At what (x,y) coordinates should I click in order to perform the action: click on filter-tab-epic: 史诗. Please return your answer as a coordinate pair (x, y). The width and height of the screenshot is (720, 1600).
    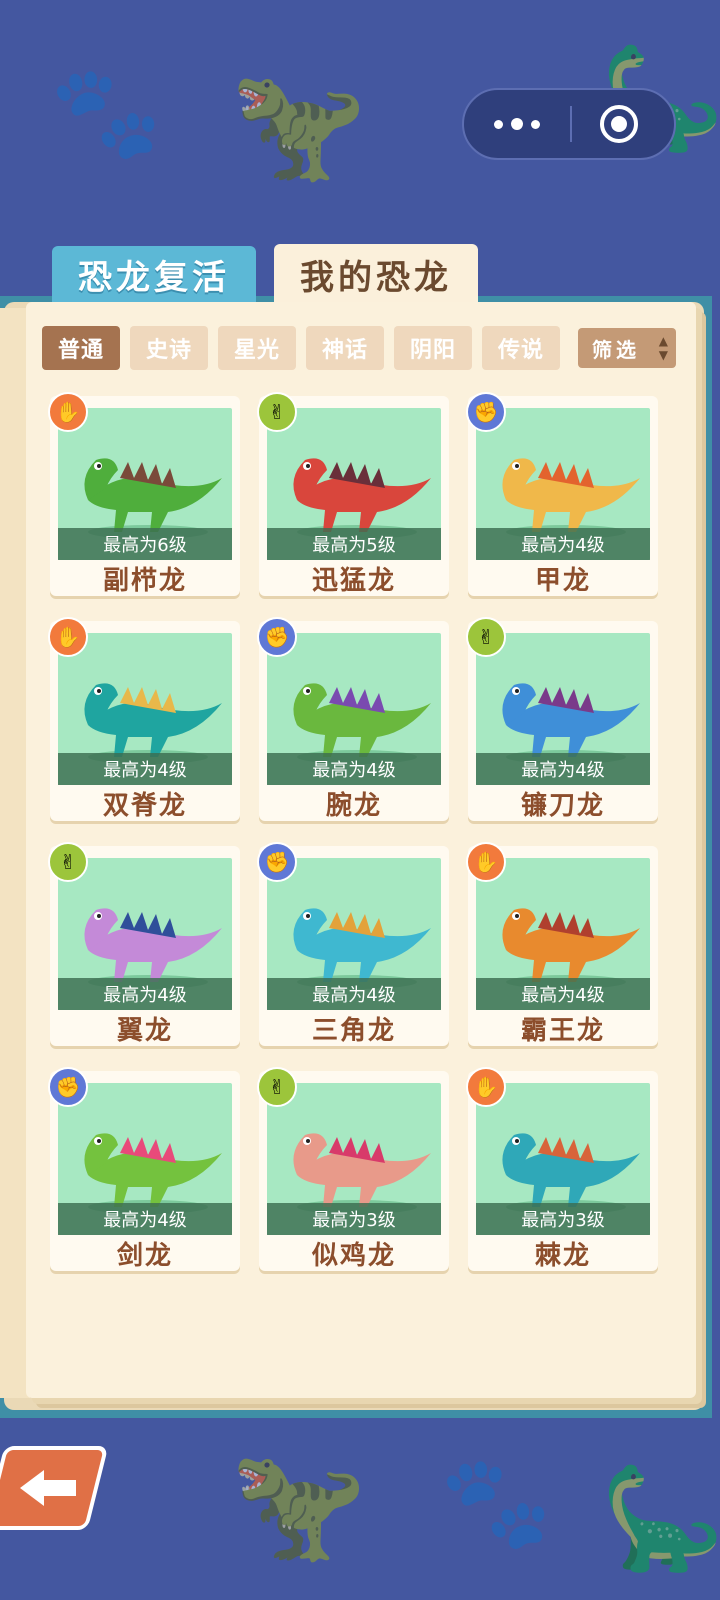
    Looking at the image, I should click on (169, 348).